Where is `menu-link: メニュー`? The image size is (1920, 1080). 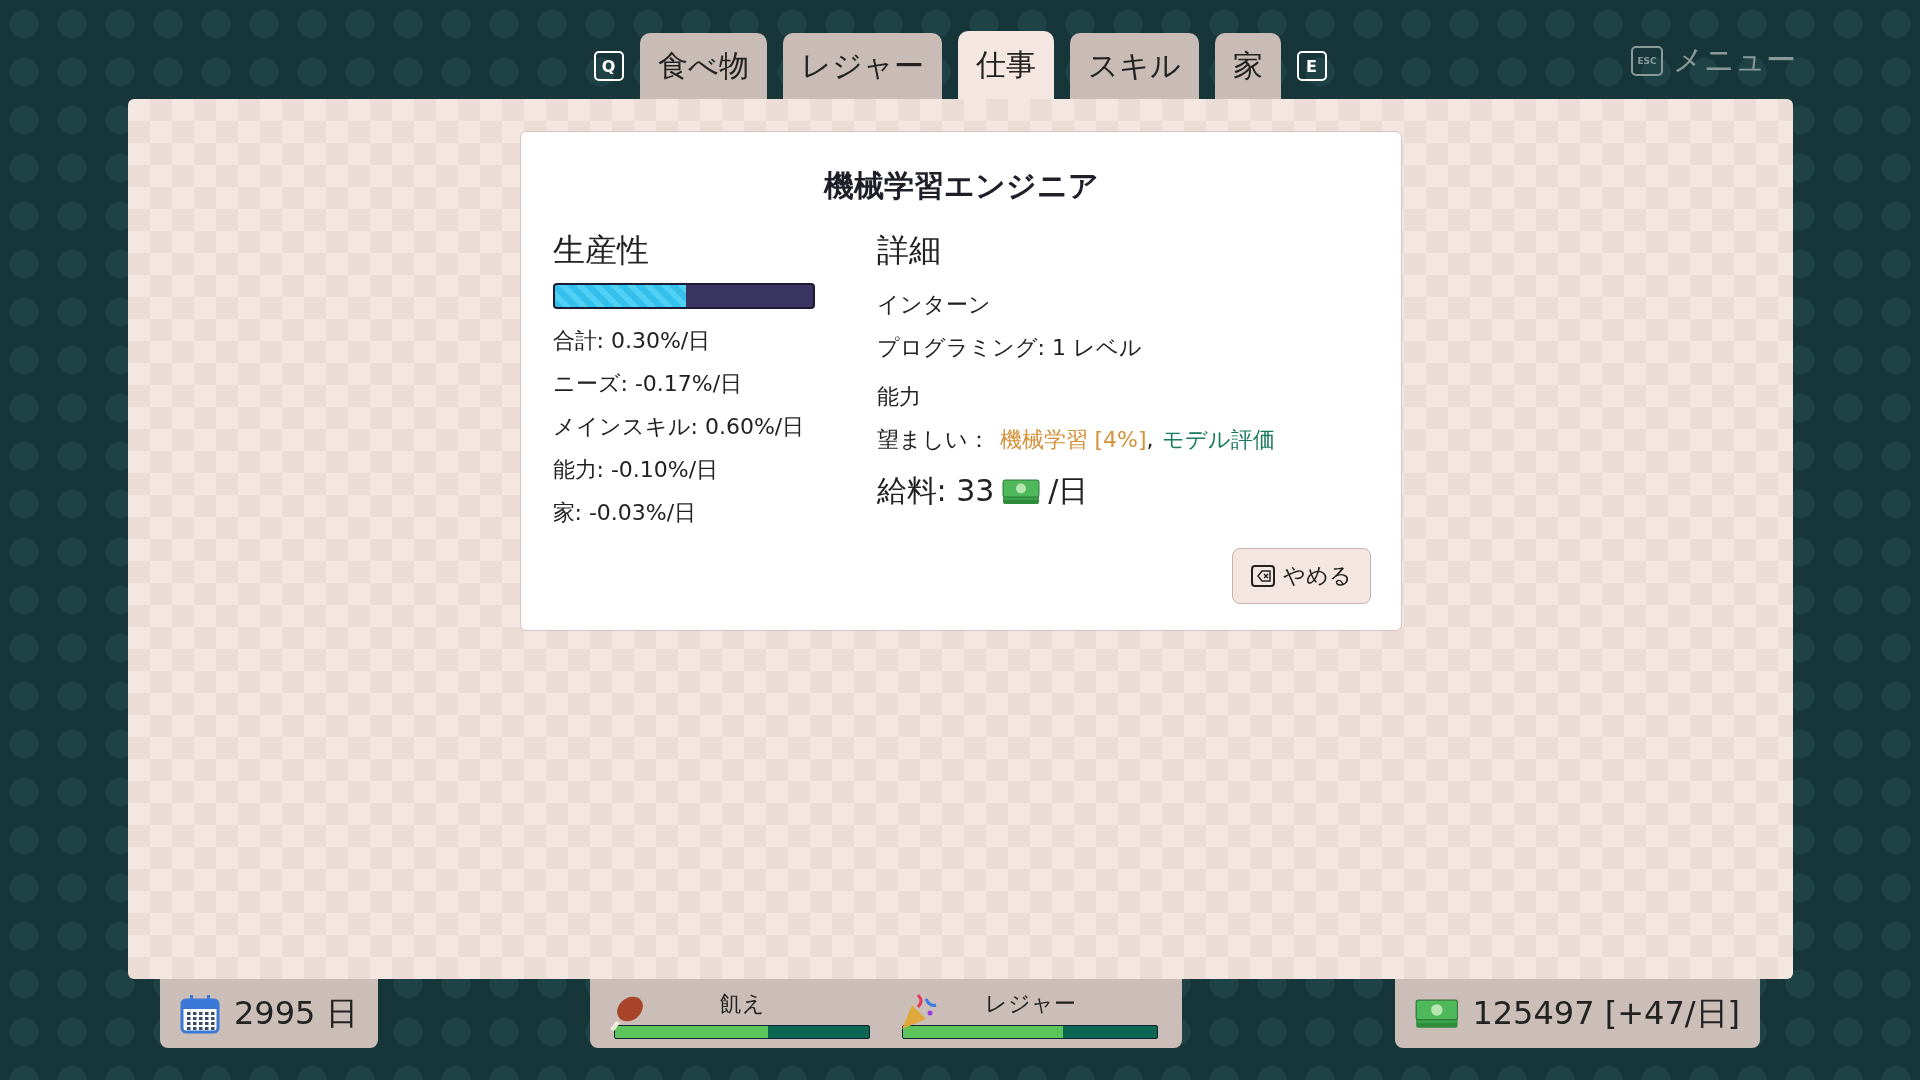 menu-link: メニュー is located at coordinates (1734, 60).